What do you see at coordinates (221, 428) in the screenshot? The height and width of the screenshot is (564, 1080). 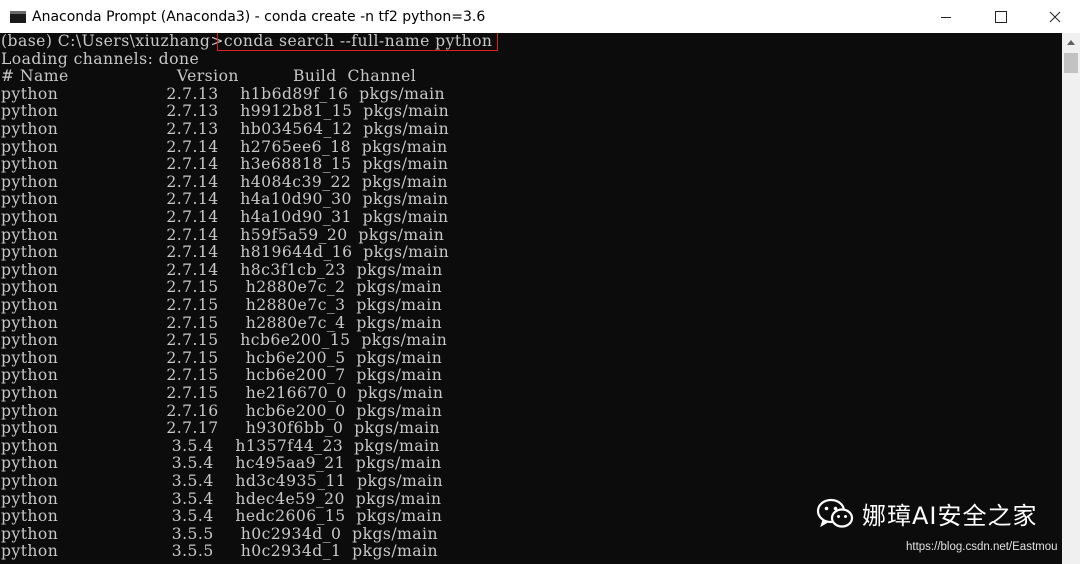 I see `table-row: python 2.7.17 h930f6bb_0 pkgs/main` at bounding box center [221, 428].